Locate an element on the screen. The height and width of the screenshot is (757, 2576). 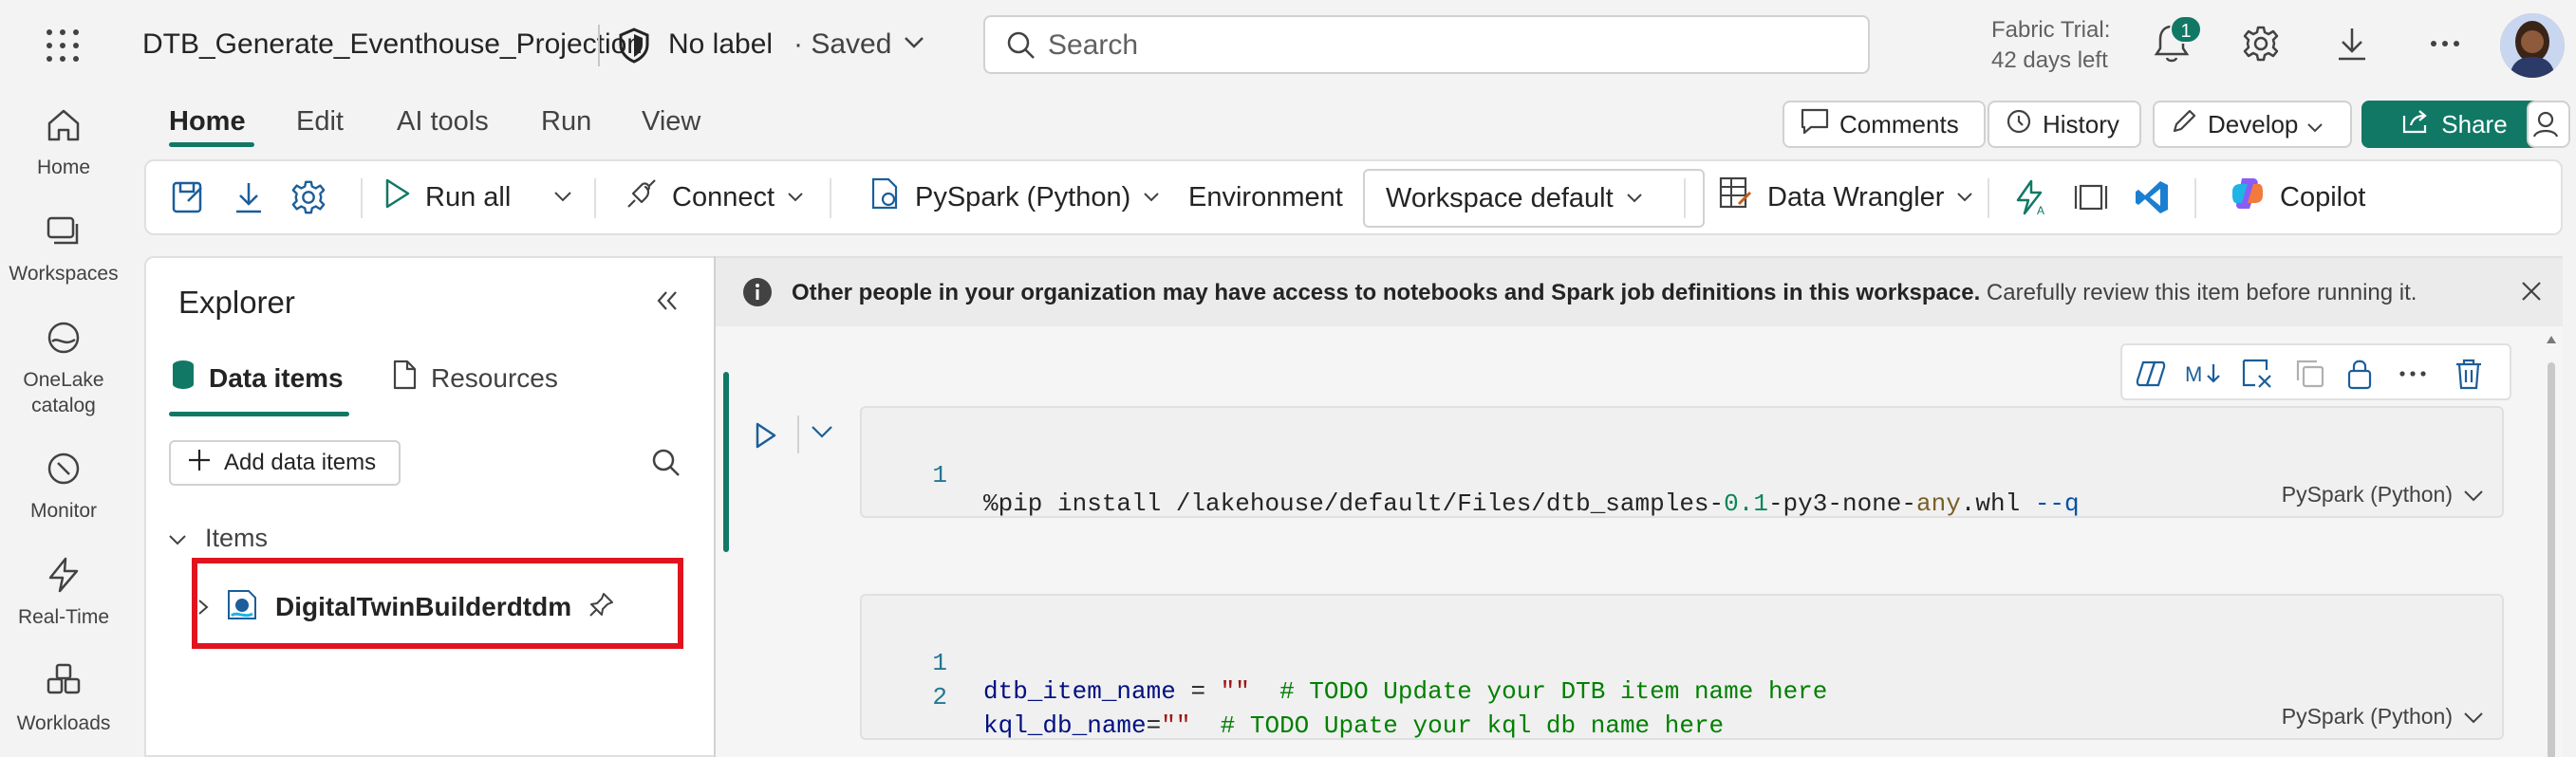
develop-label: Develop is located at coordinates (2253, 124).